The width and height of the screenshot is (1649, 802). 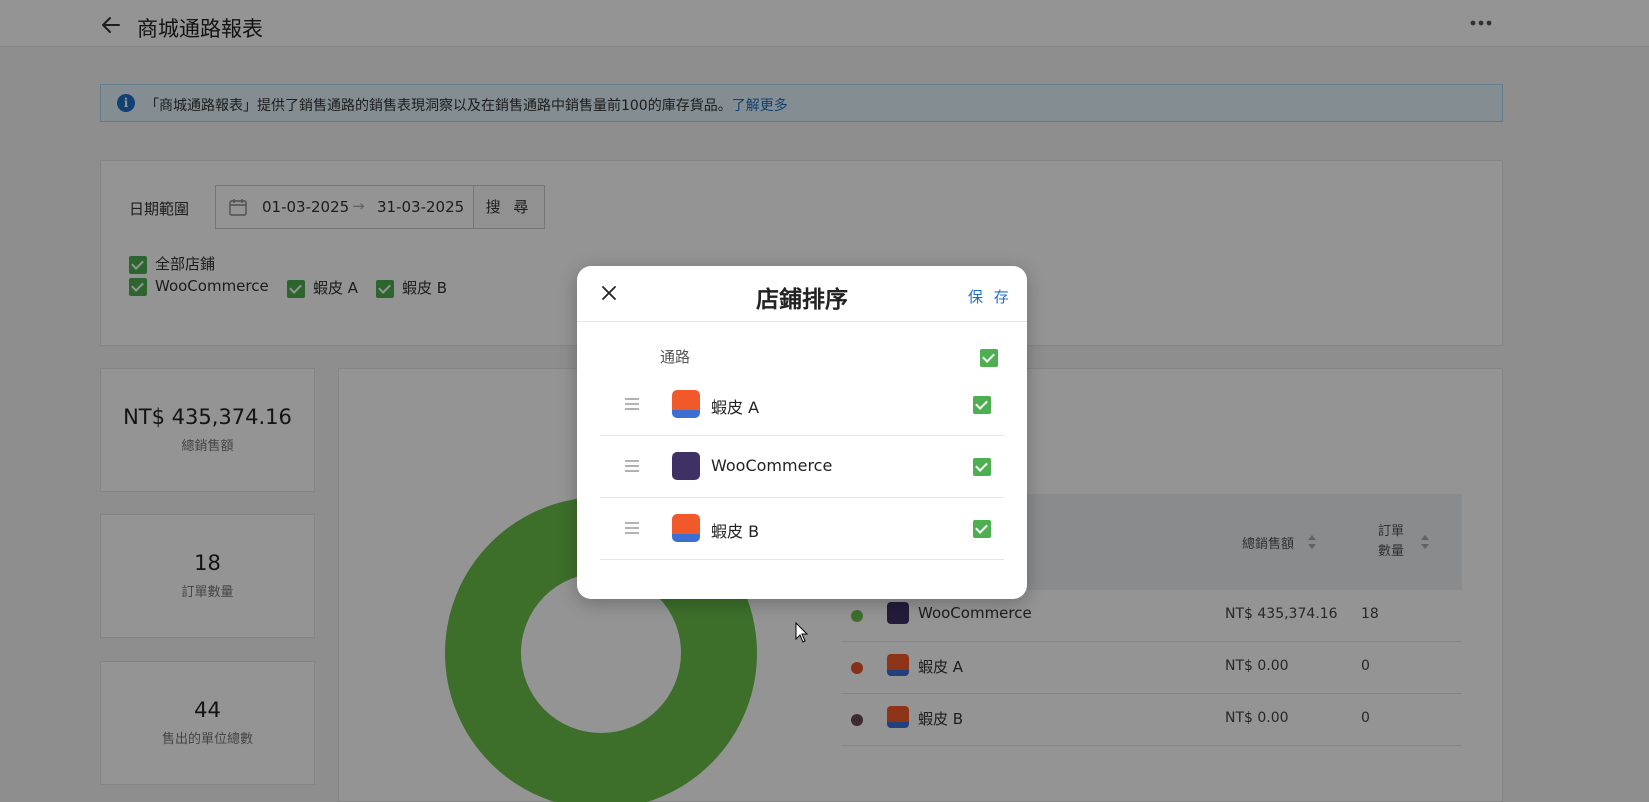 I want to click on select-all-checkbox, so click(x=989, y=358).